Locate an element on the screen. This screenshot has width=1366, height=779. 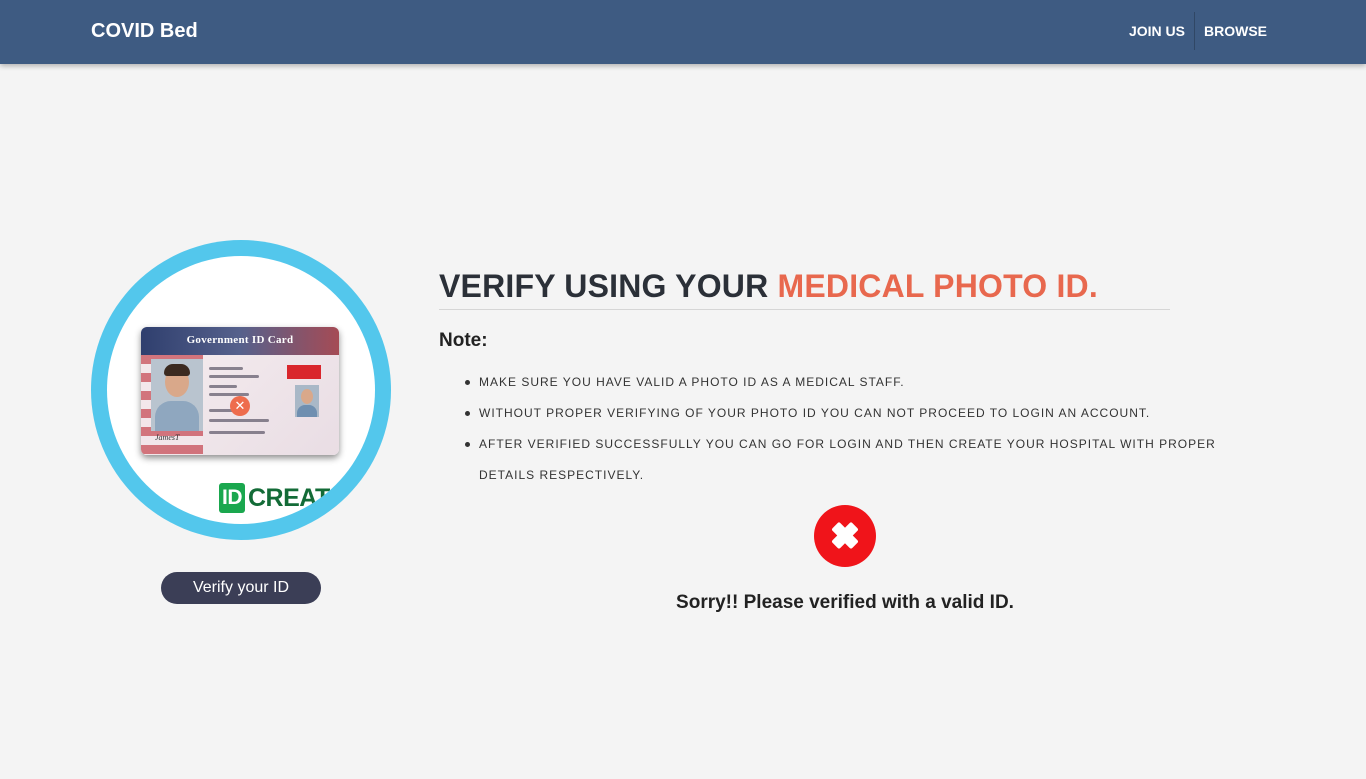
reject-close-icon: ✕ is located at coordinates (240, 406).